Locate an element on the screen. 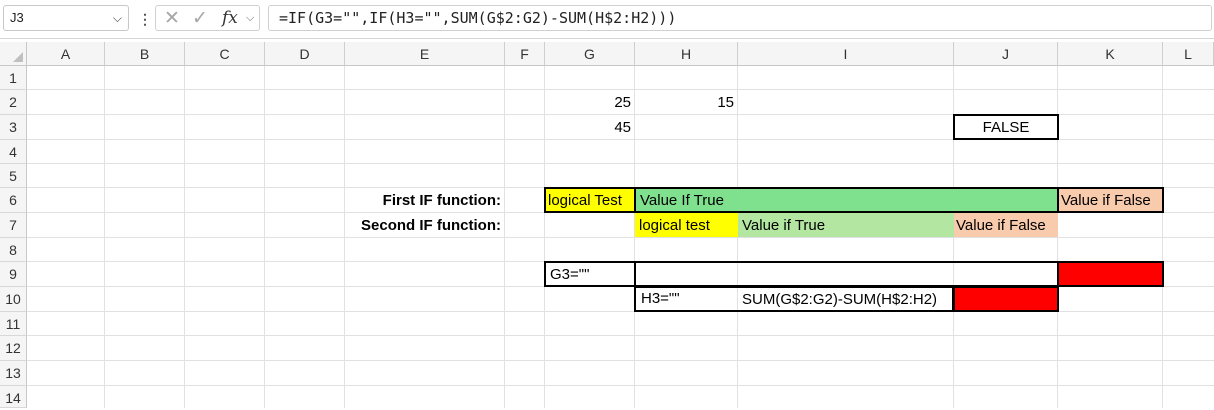 The width and height of the screenshot is (1214, 410). row-header-12: 12 is located at coordinates (13, 348).